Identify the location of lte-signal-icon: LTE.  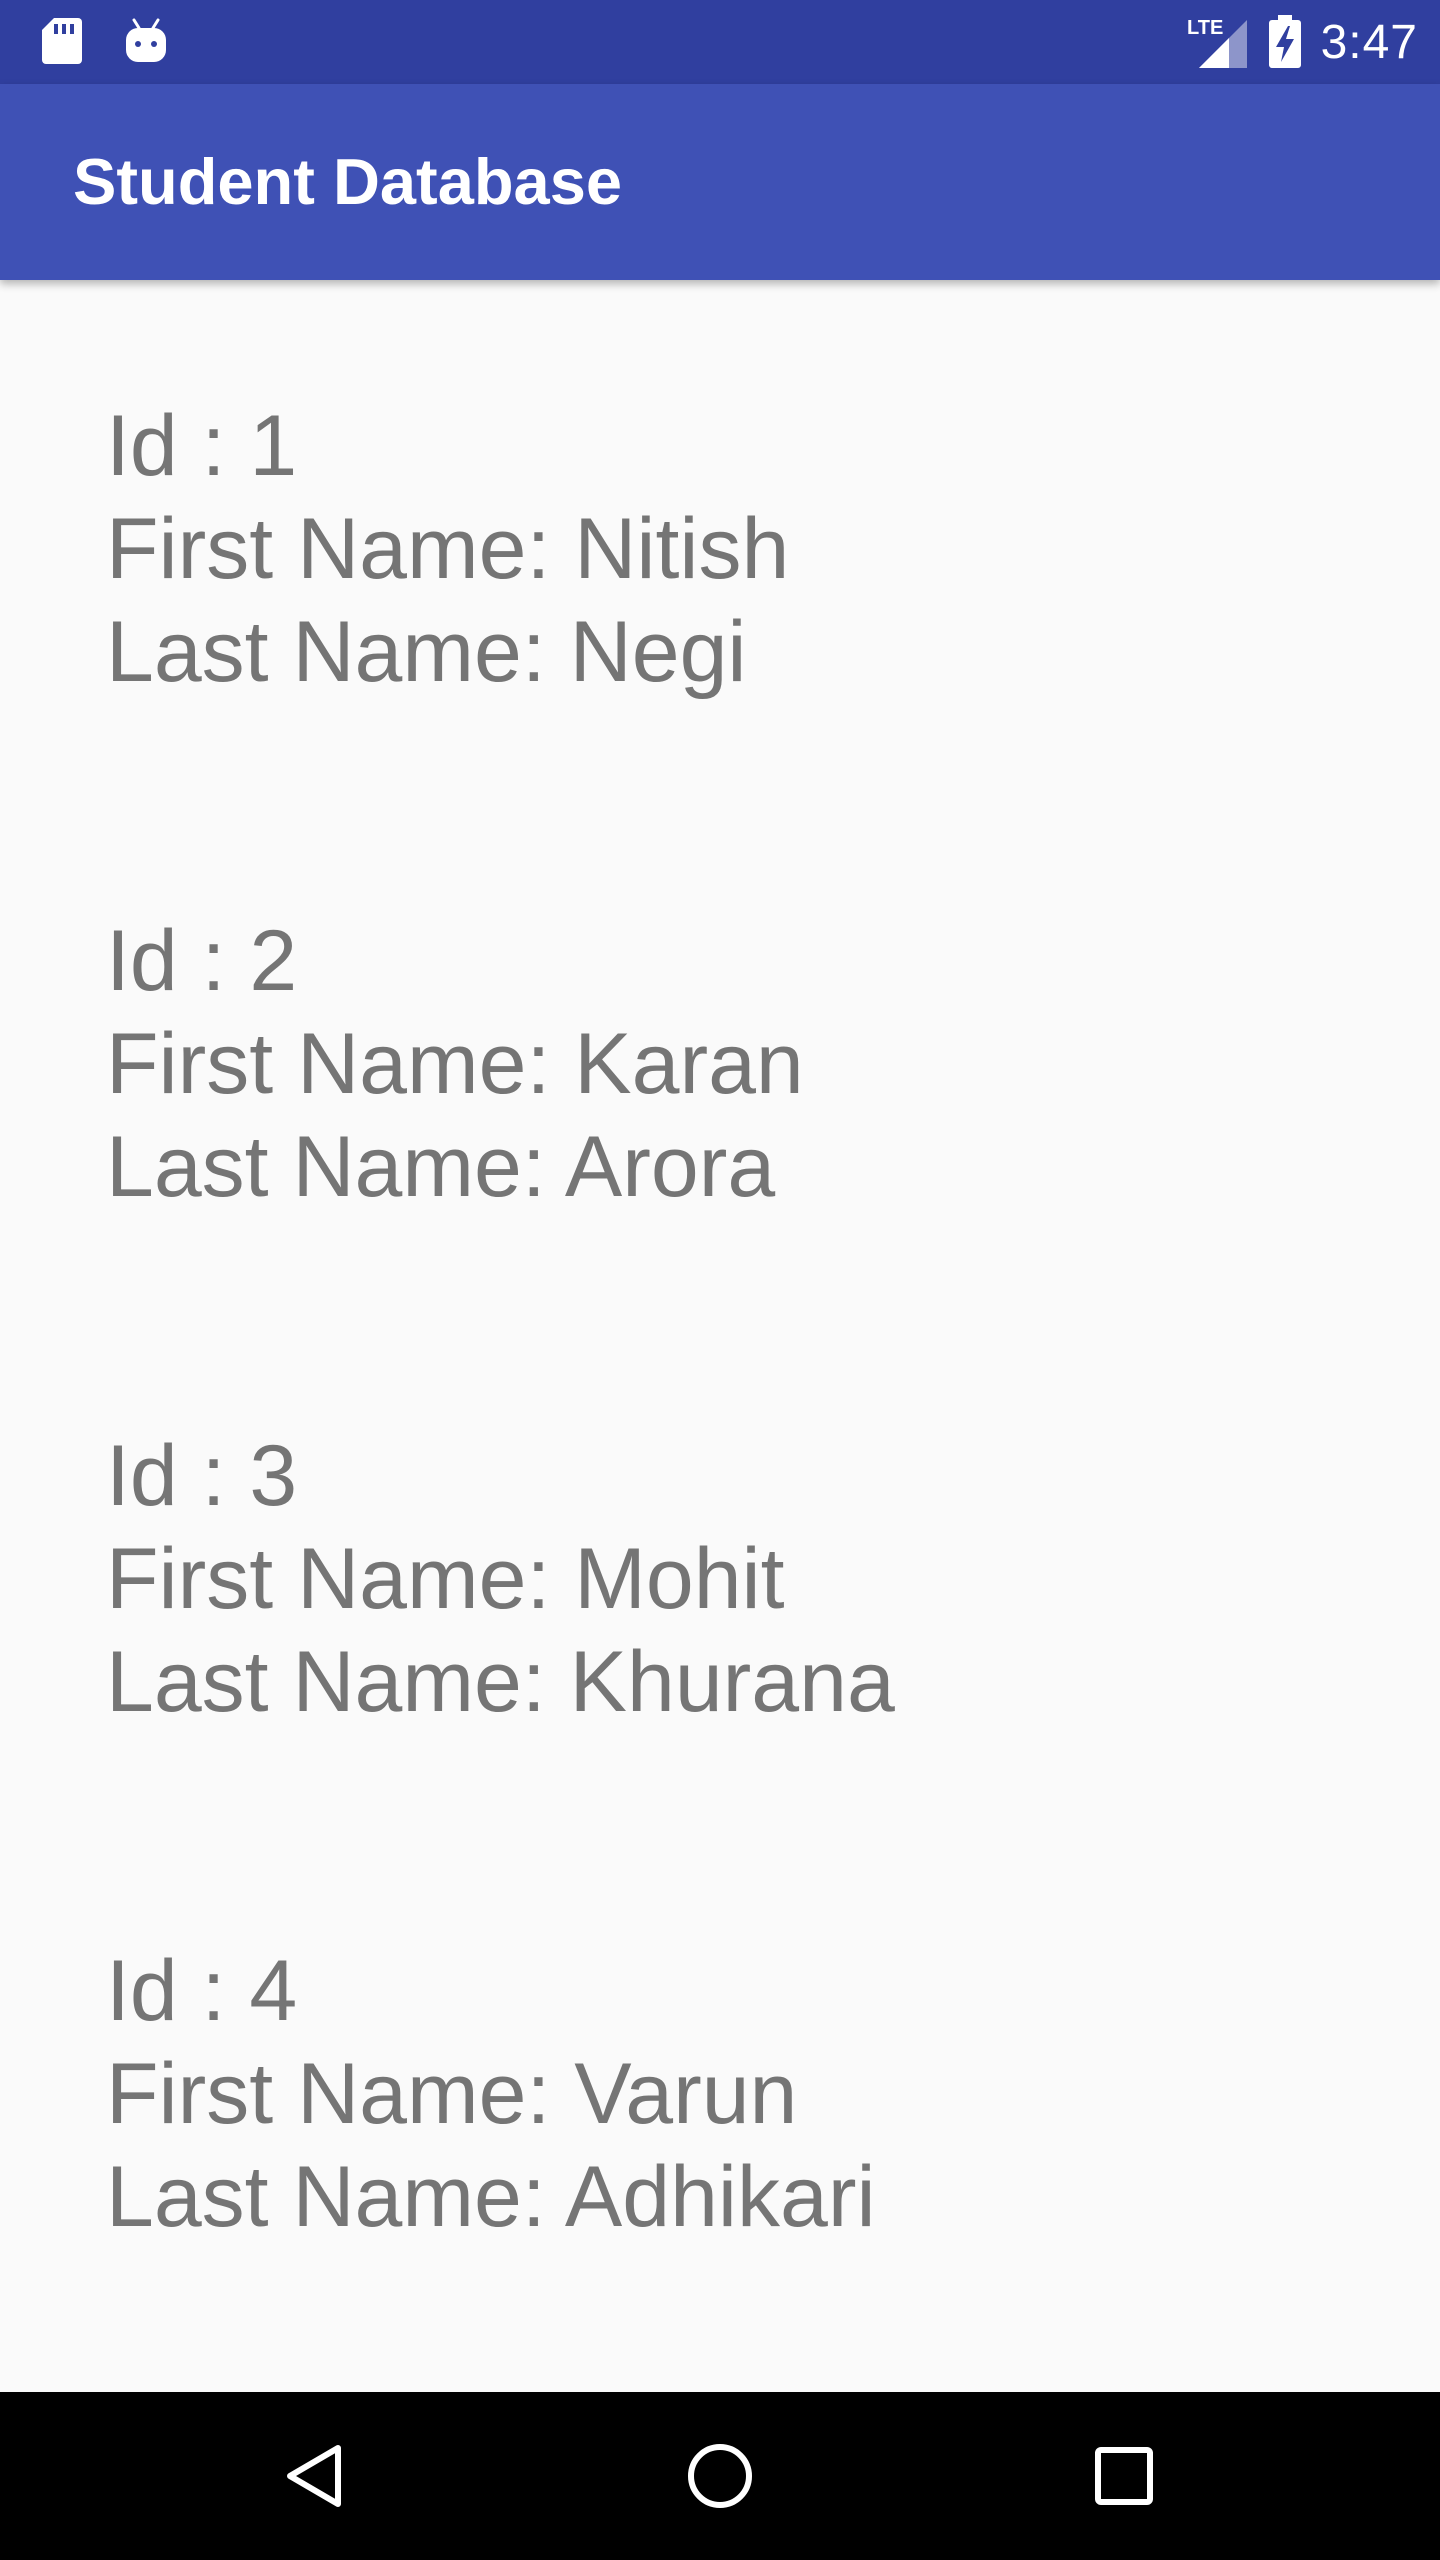
(1217, 42).